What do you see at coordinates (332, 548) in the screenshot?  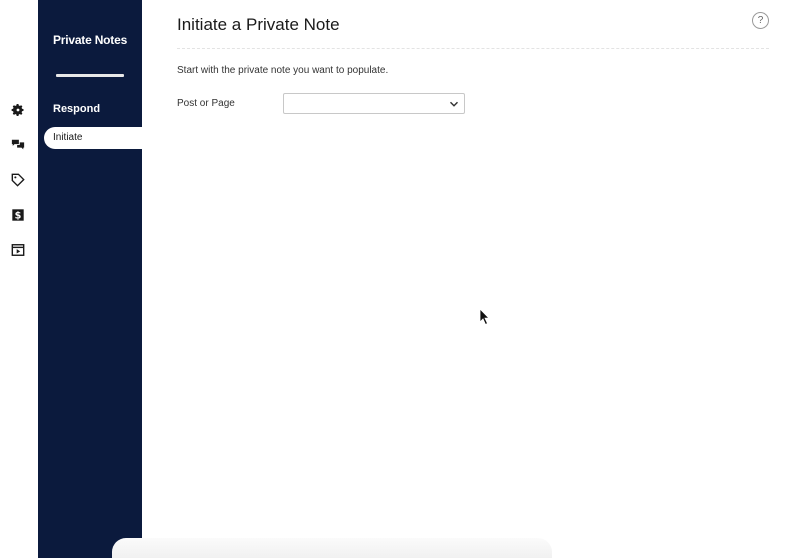 I see `bottom-panel-edge` at bounding box center [332, 548].